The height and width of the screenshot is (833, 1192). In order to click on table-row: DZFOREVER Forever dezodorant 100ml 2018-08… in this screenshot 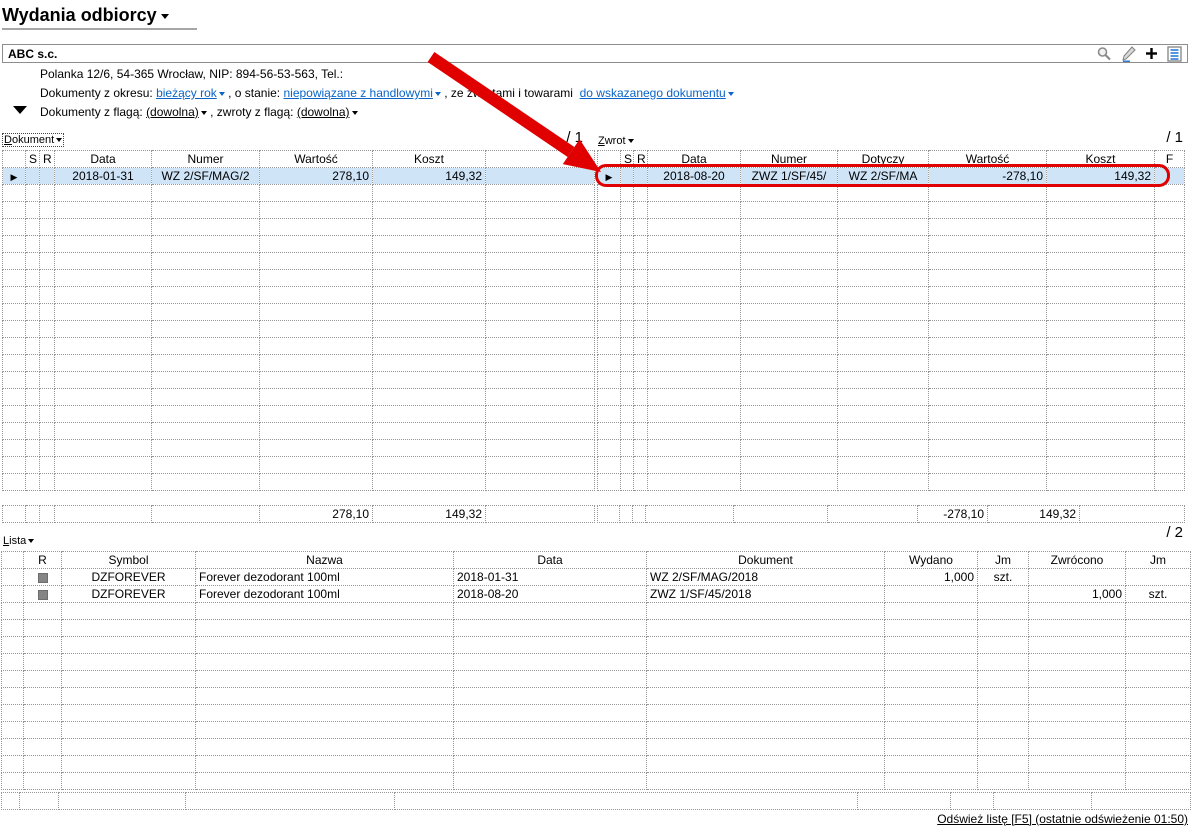, I will do `click(596, 594)`.